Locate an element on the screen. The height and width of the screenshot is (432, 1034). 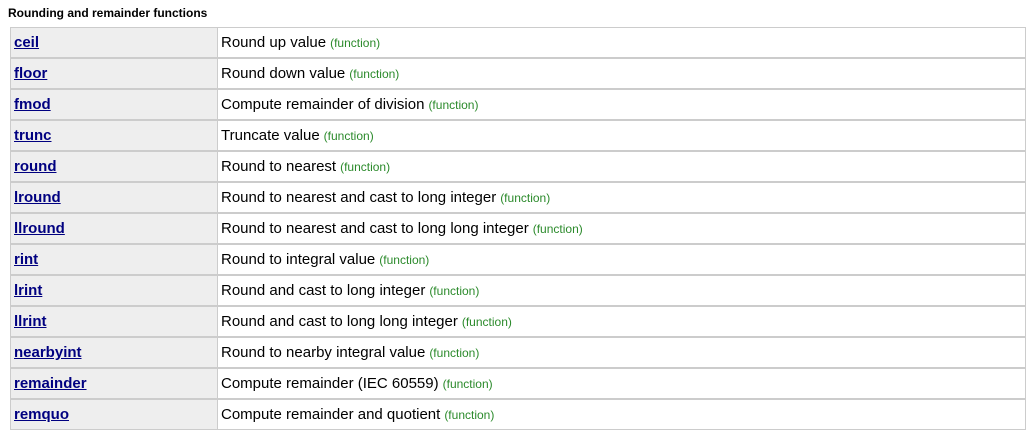
function-description-cell: Compute remainder (IEC 60559) (function) is located at coordinates (621, 383).